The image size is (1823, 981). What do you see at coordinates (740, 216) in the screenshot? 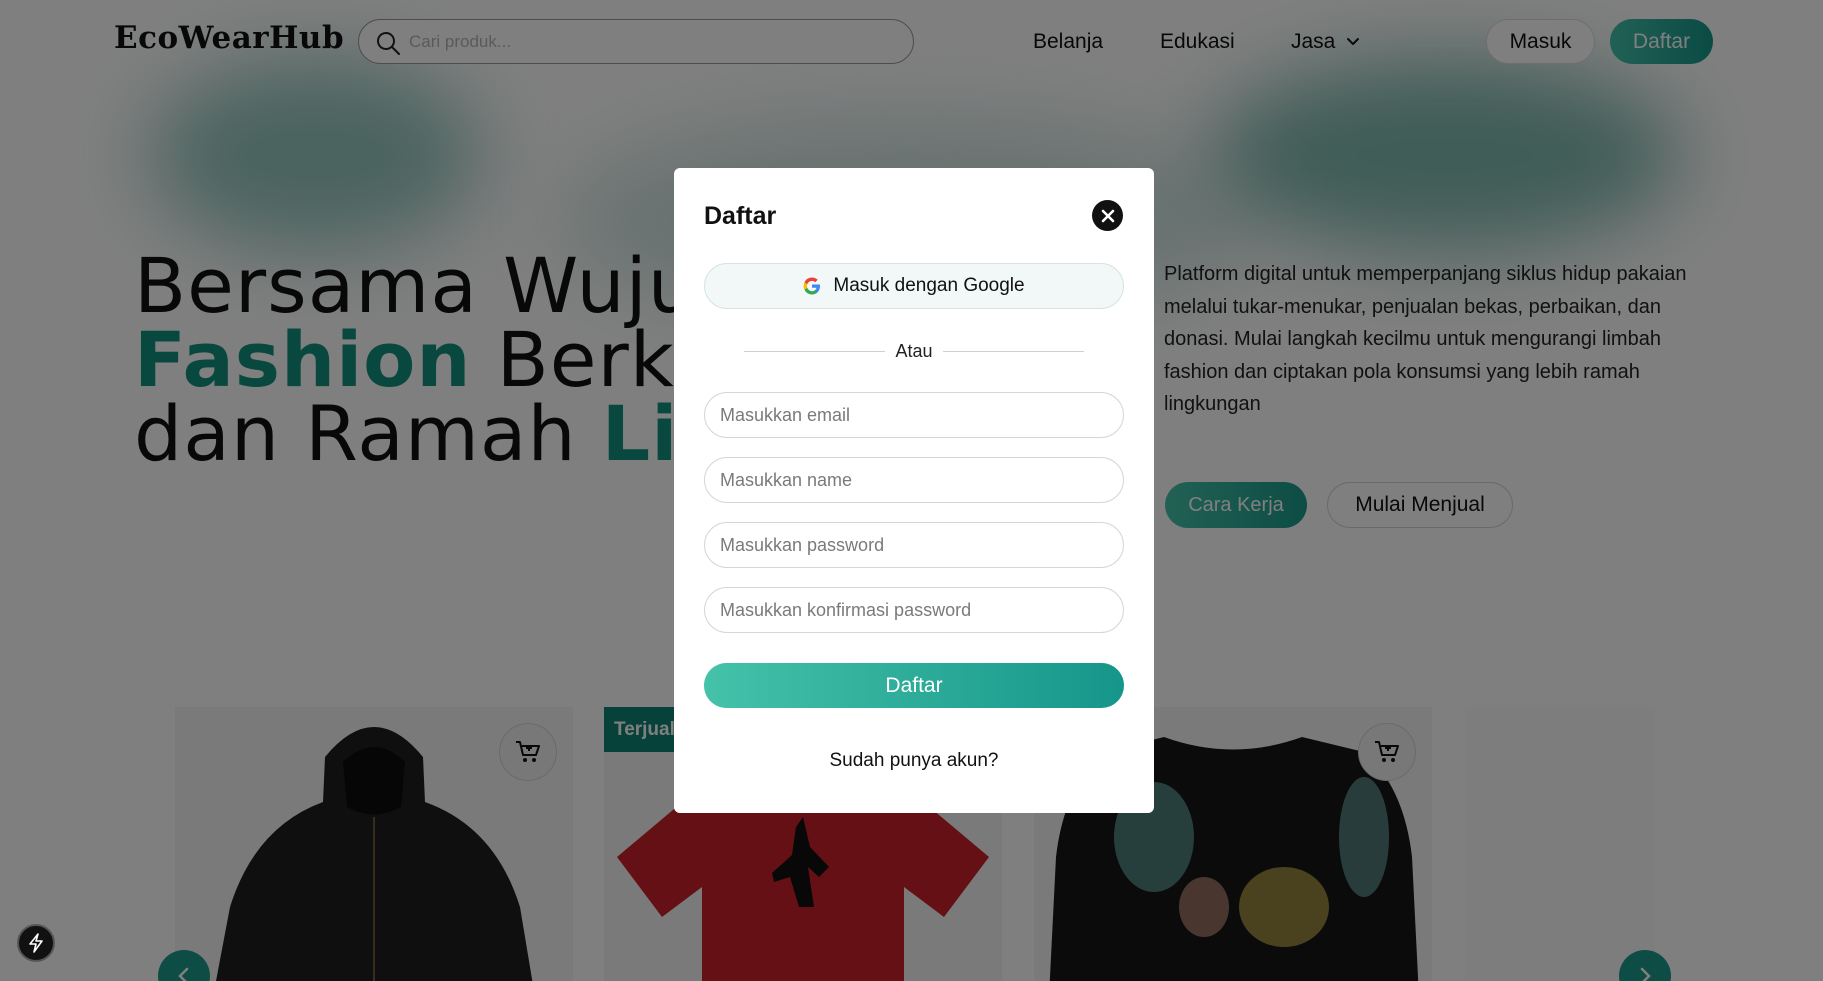
I see `modal-title: Daftar` at bounding box center [740, 216].